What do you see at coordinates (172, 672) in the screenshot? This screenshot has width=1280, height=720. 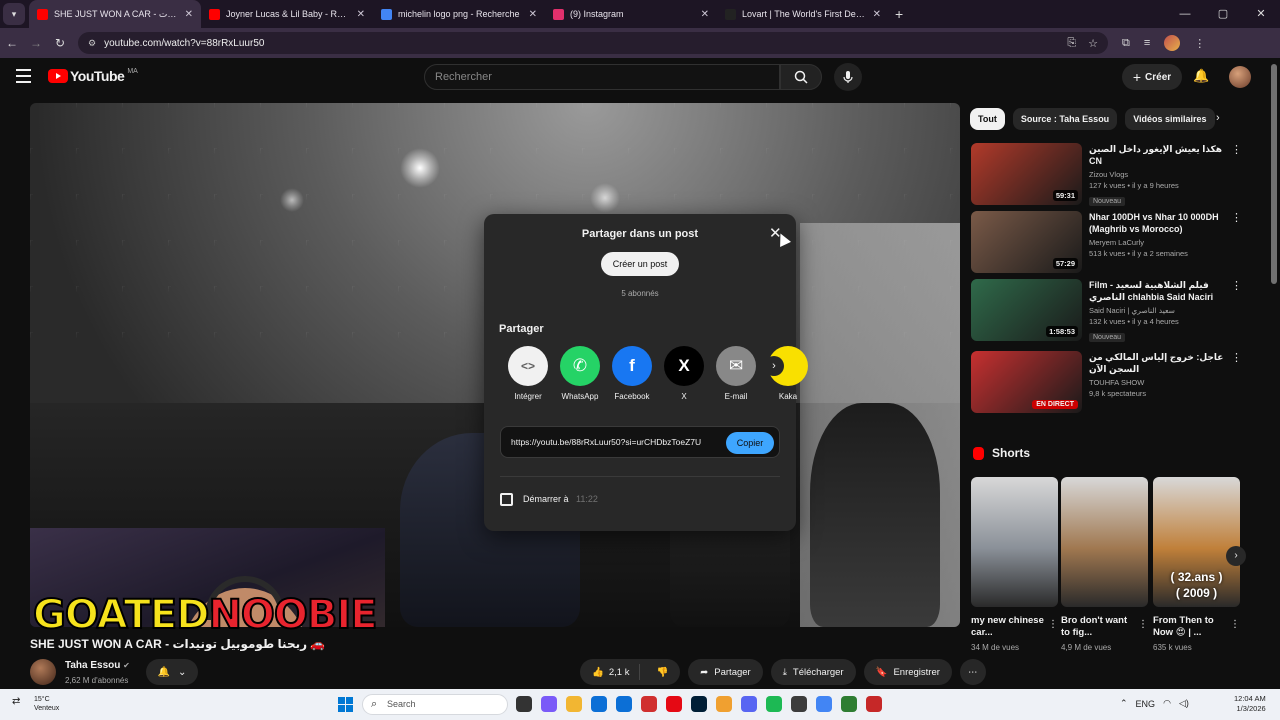 I see `subscription-bell-button: 🔔 ⌄` at bounding box center [172, 672].